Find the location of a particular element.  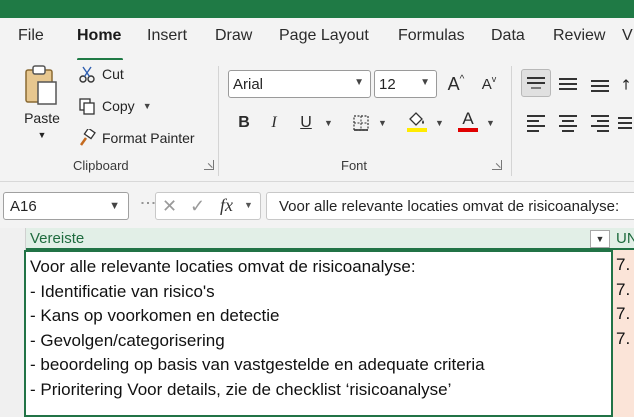

tab-file: File is located at coordinates (31, 36).